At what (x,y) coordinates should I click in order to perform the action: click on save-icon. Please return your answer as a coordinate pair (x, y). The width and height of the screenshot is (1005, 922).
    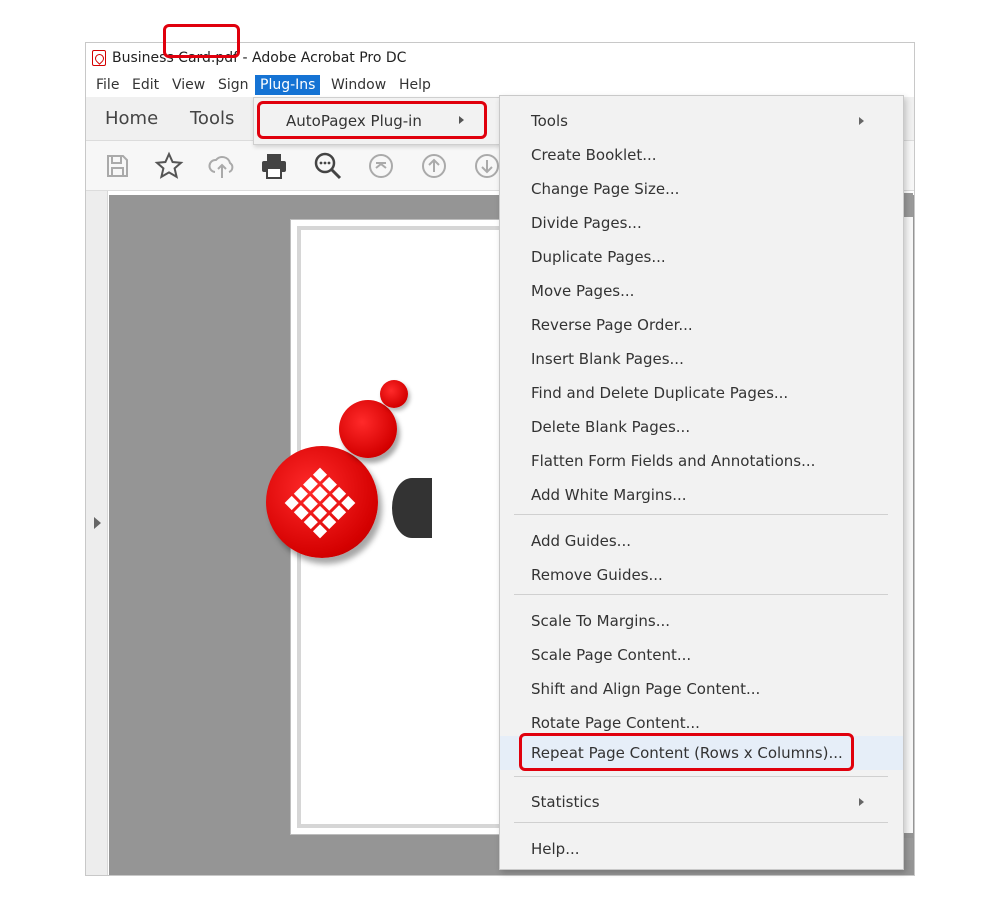
    Looking at the image, I should click on (117, 166).